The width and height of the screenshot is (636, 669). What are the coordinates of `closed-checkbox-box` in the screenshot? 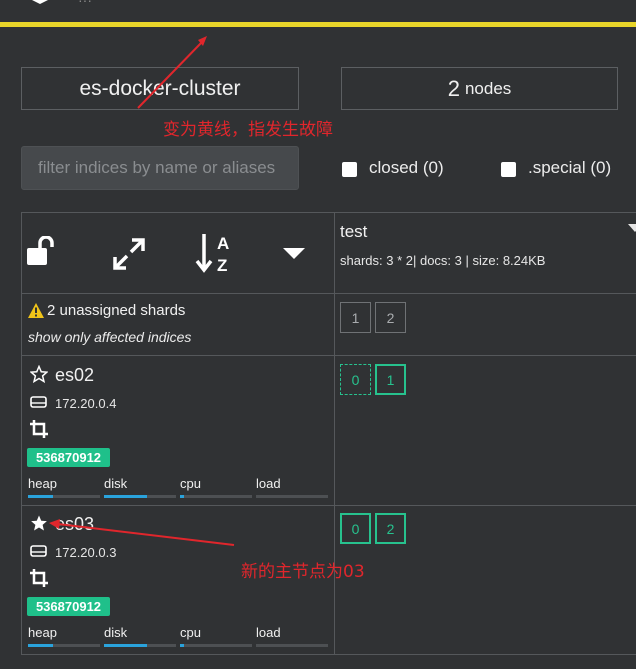 It's located at (349, 169).